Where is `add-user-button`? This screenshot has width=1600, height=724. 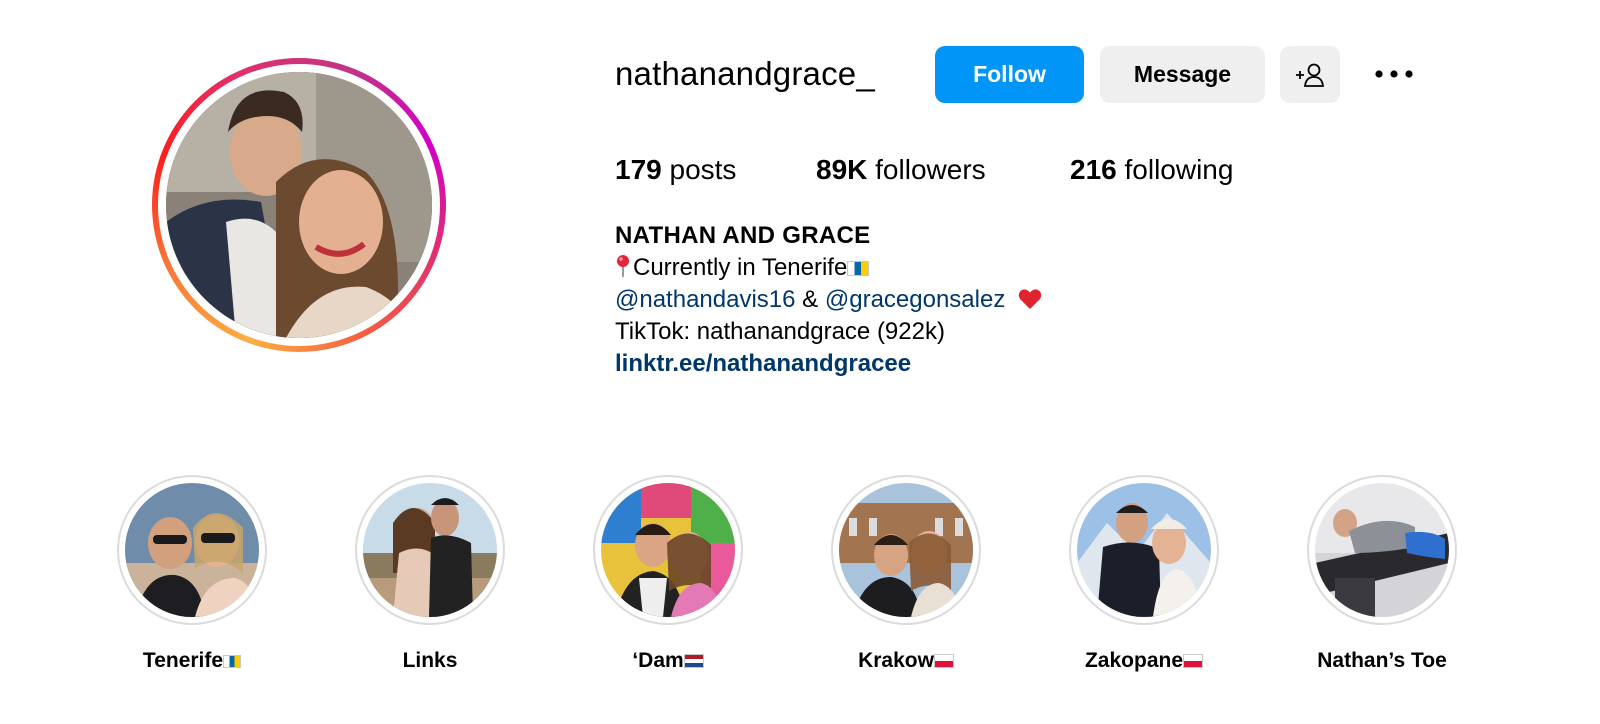
add-user-button is located at coordinates (1310, 74).